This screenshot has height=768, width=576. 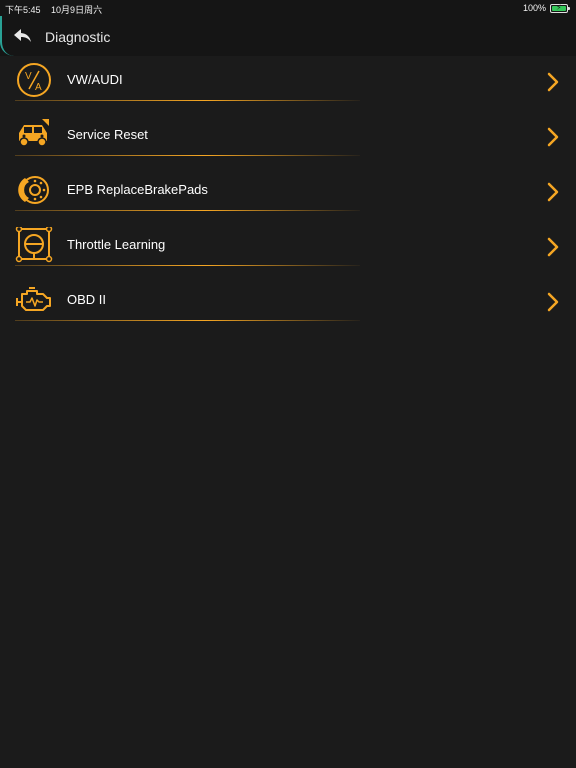 What do you see at coordinates (560, 8) in the screenshot?
I see `battery-icon: ⚡` at bounding box center [560, 8].